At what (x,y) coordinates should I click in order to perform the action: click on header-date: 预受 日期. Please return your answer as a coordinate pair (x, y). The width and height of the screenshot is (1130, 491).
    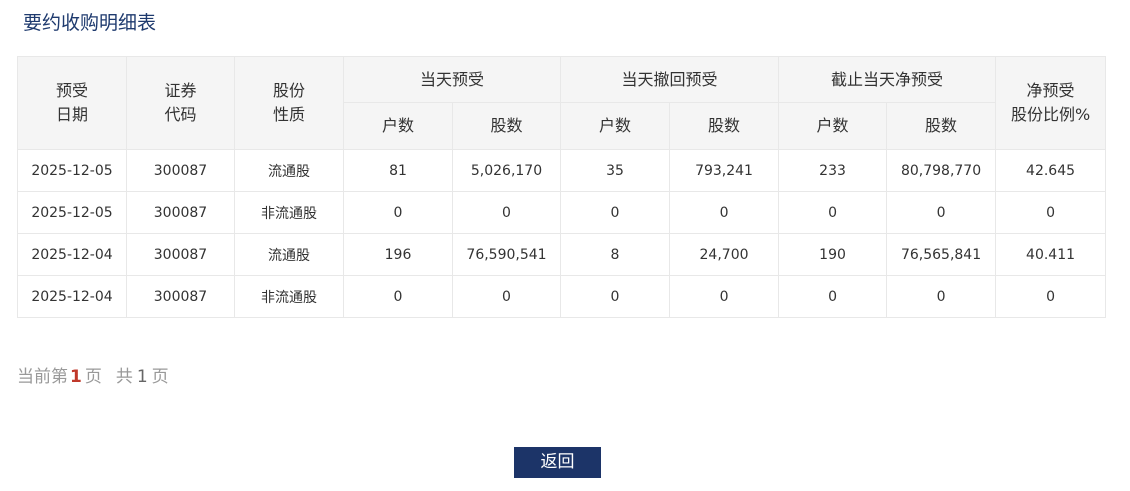
    Looking at the image, I should click on (72, 103).